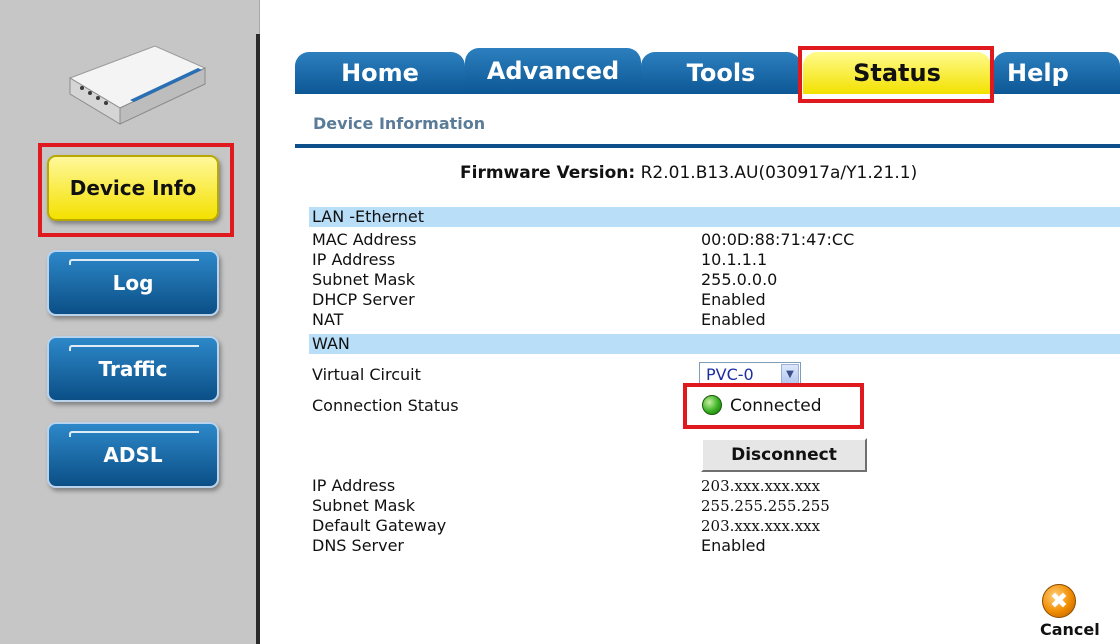 The image size is (1120, 644). I want to click on row-label: NAT, so click(328, 319).